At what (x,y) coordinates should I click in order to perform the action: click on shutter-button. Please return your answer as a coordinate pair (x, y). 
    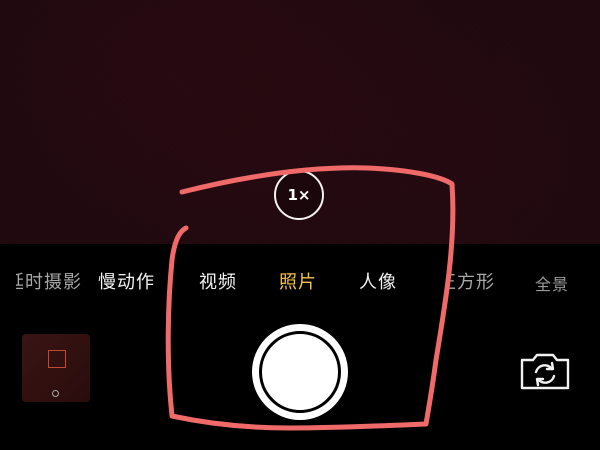
    Looking at the image, I should click on (300, 372).